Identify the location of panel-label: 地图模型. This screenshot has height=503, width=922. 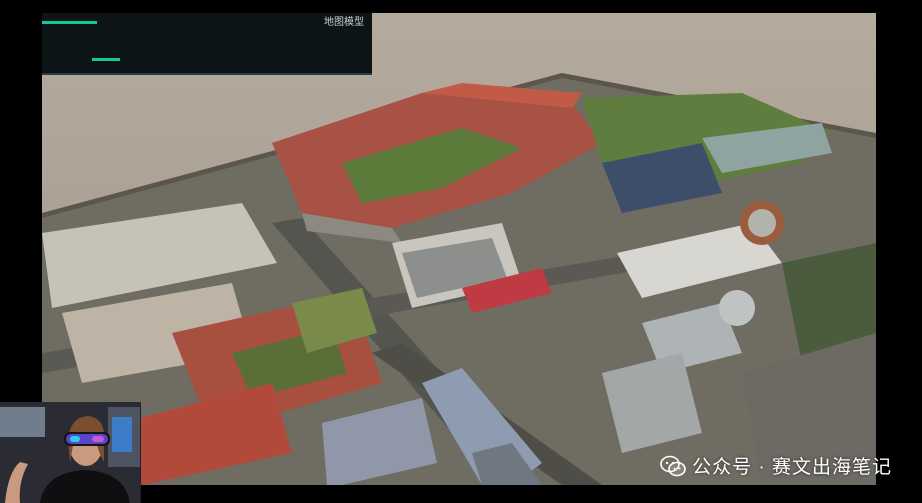
(344, 23).